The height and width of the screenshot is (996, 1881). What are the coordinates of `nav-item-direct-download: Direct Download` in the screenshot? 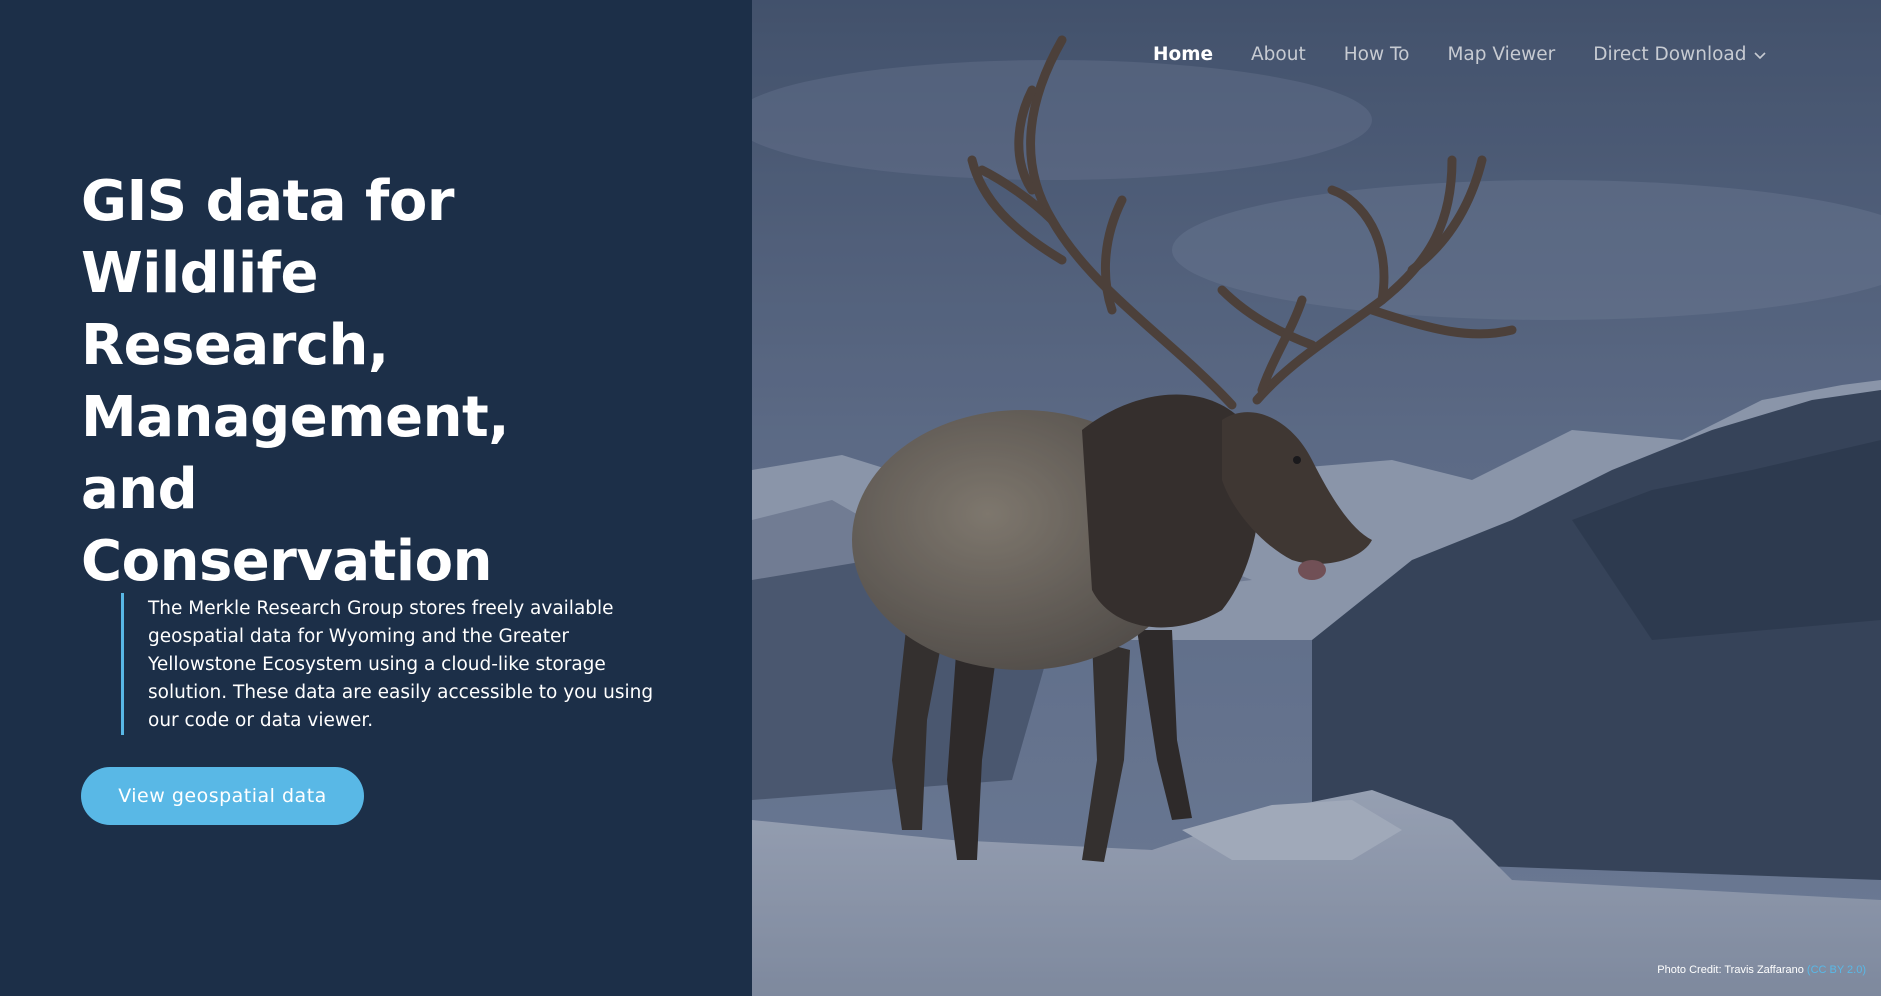 It's located at (1679, 54).